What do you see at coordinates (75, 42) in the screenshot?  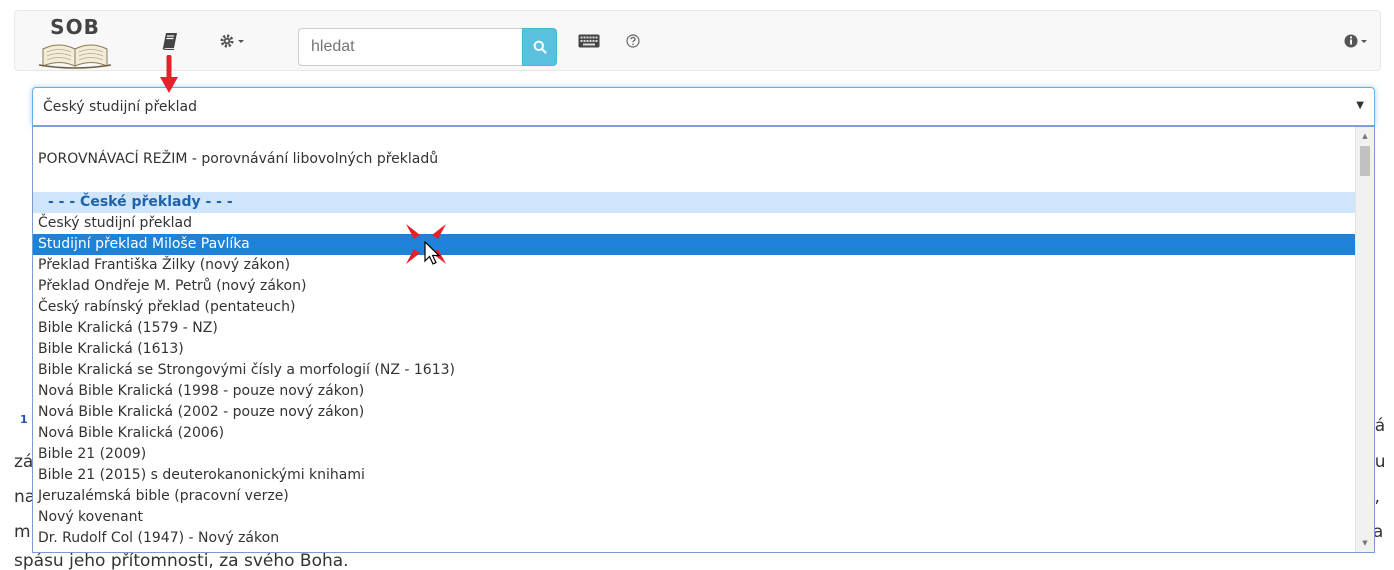 I see `sob-logo: SOB` at bounding box center [75, 42].